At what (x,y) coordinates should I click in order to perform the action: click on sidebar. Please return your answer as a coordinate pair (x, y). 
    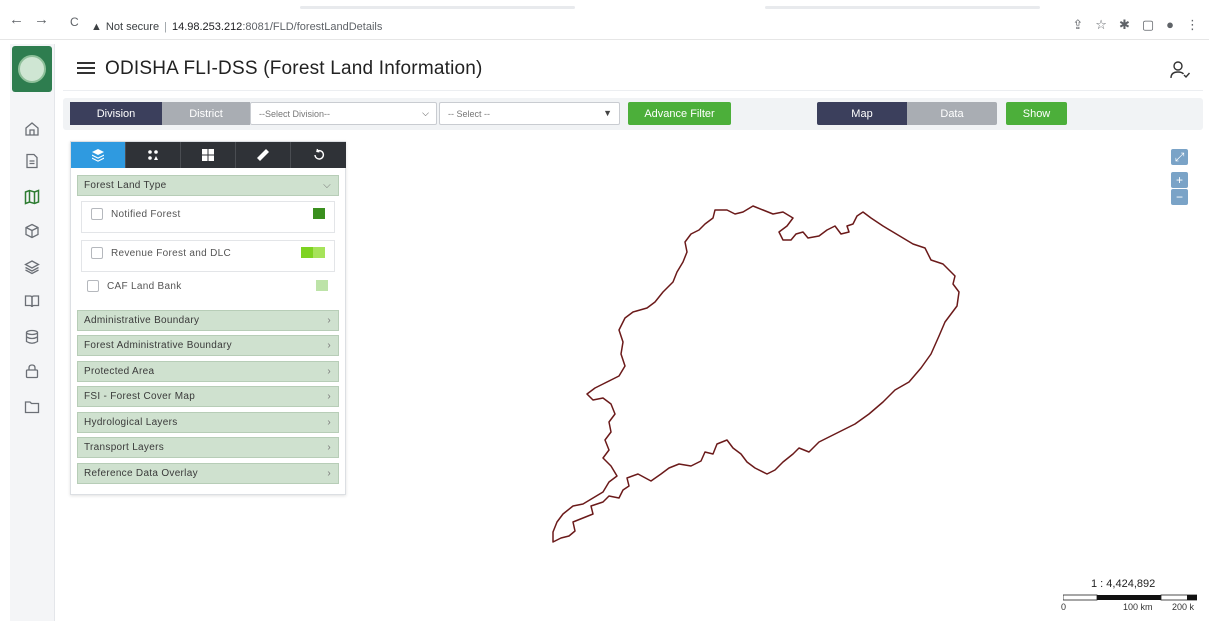
    Looking at the image, I should click on (32, 332).